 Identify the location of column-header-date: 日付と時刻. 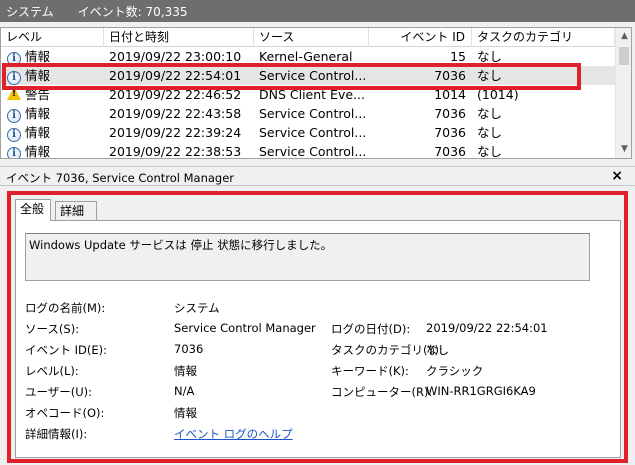
(179, 37).